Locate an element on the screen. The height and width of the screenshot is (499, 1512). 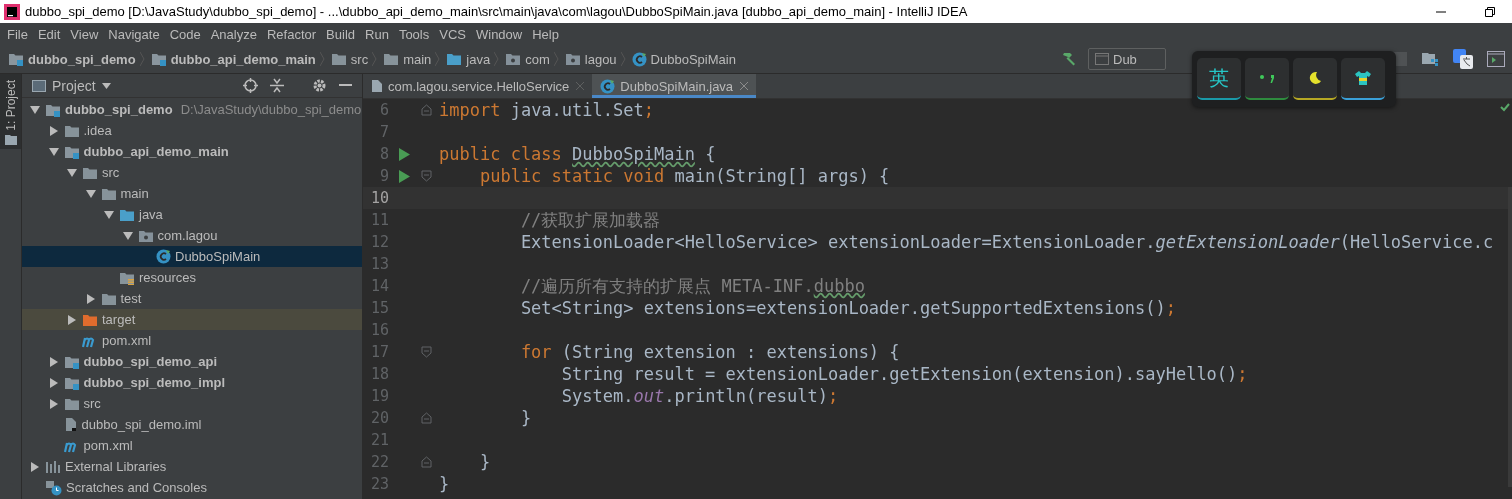
tree-item: Scratches and Consoles is located at coordinates (192, 487).